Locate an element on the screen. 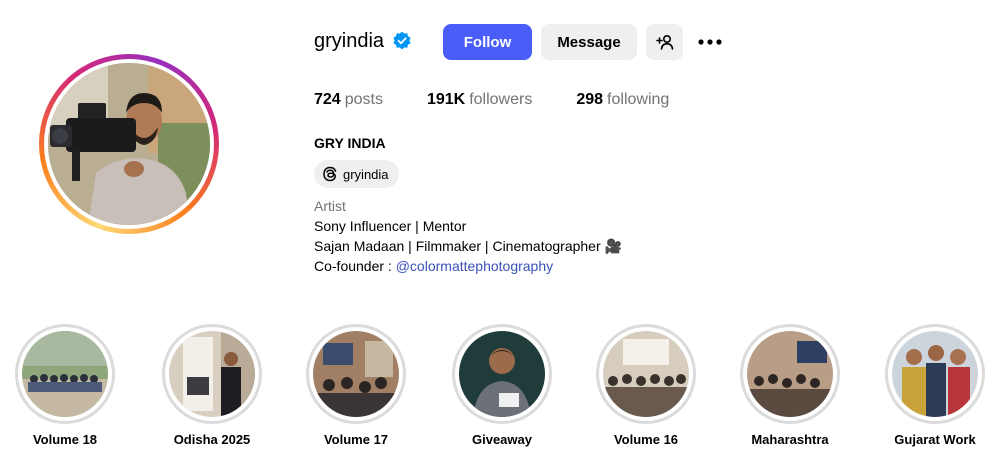 Image resolution: width=1000 pixels, height=468 pixels. highlight-label: Odisha 2025 is located at coordinates (212, 439).